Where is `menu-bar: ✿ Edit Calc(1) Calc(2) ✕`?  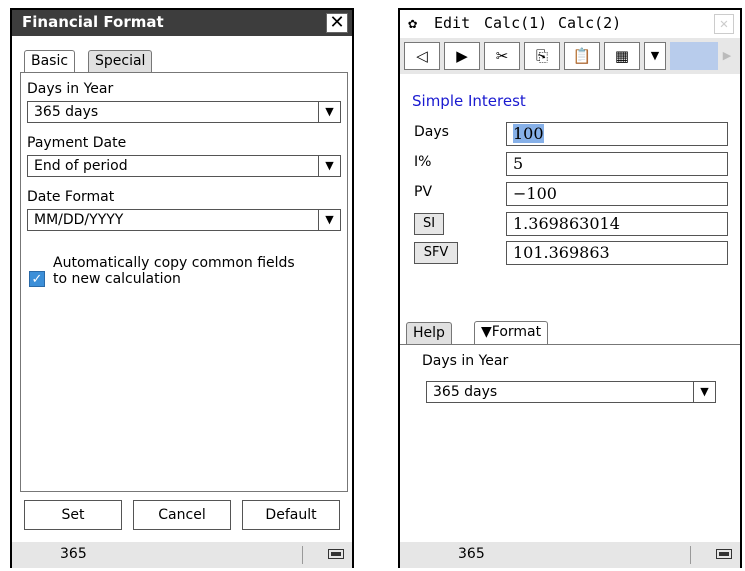 menu-bar: ✿ Edit Calc(1) Calc(2) ✕ is located at coordinates (570, 24).